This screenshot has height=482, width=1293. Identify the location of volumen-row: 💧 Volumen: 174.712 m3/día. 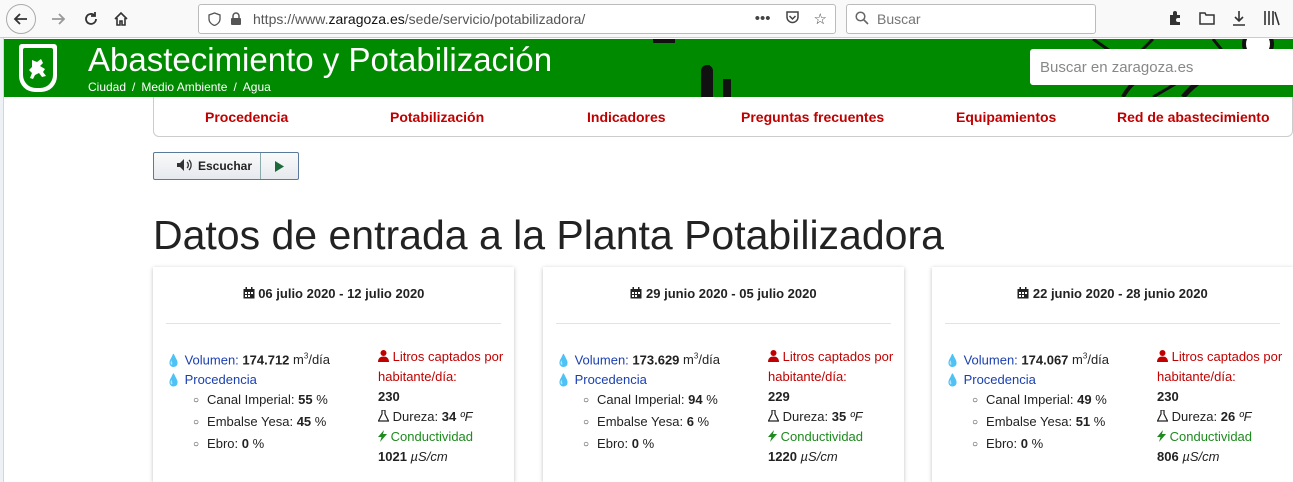
(248, 358).